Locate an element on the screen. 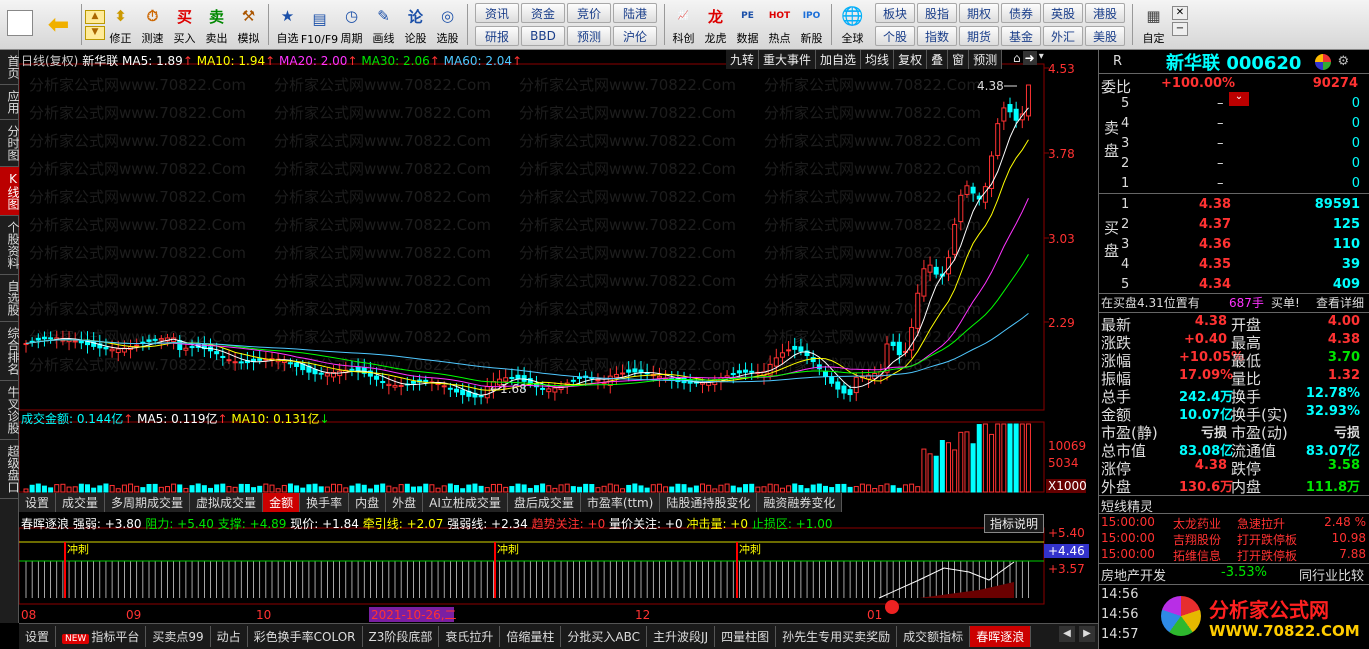 Image resolution: width=1369 pixels, height=649 pixels. market-link: 指数 is located at coordinates (937, 36).